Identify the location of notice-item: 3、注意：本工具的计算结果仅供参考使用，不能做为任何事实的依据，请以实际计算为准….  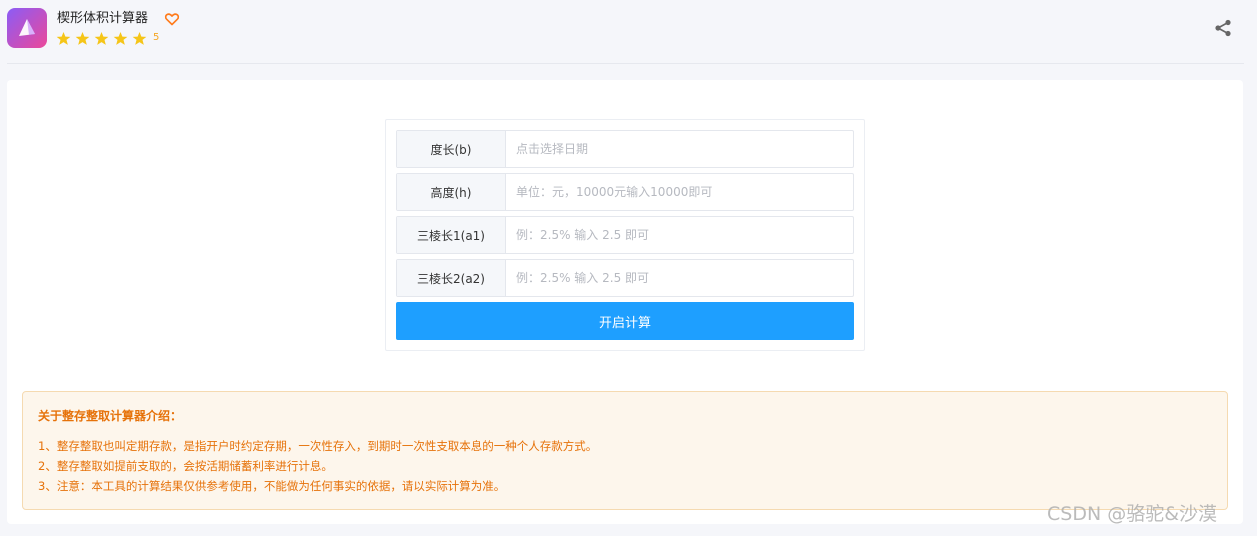
(272, 486).